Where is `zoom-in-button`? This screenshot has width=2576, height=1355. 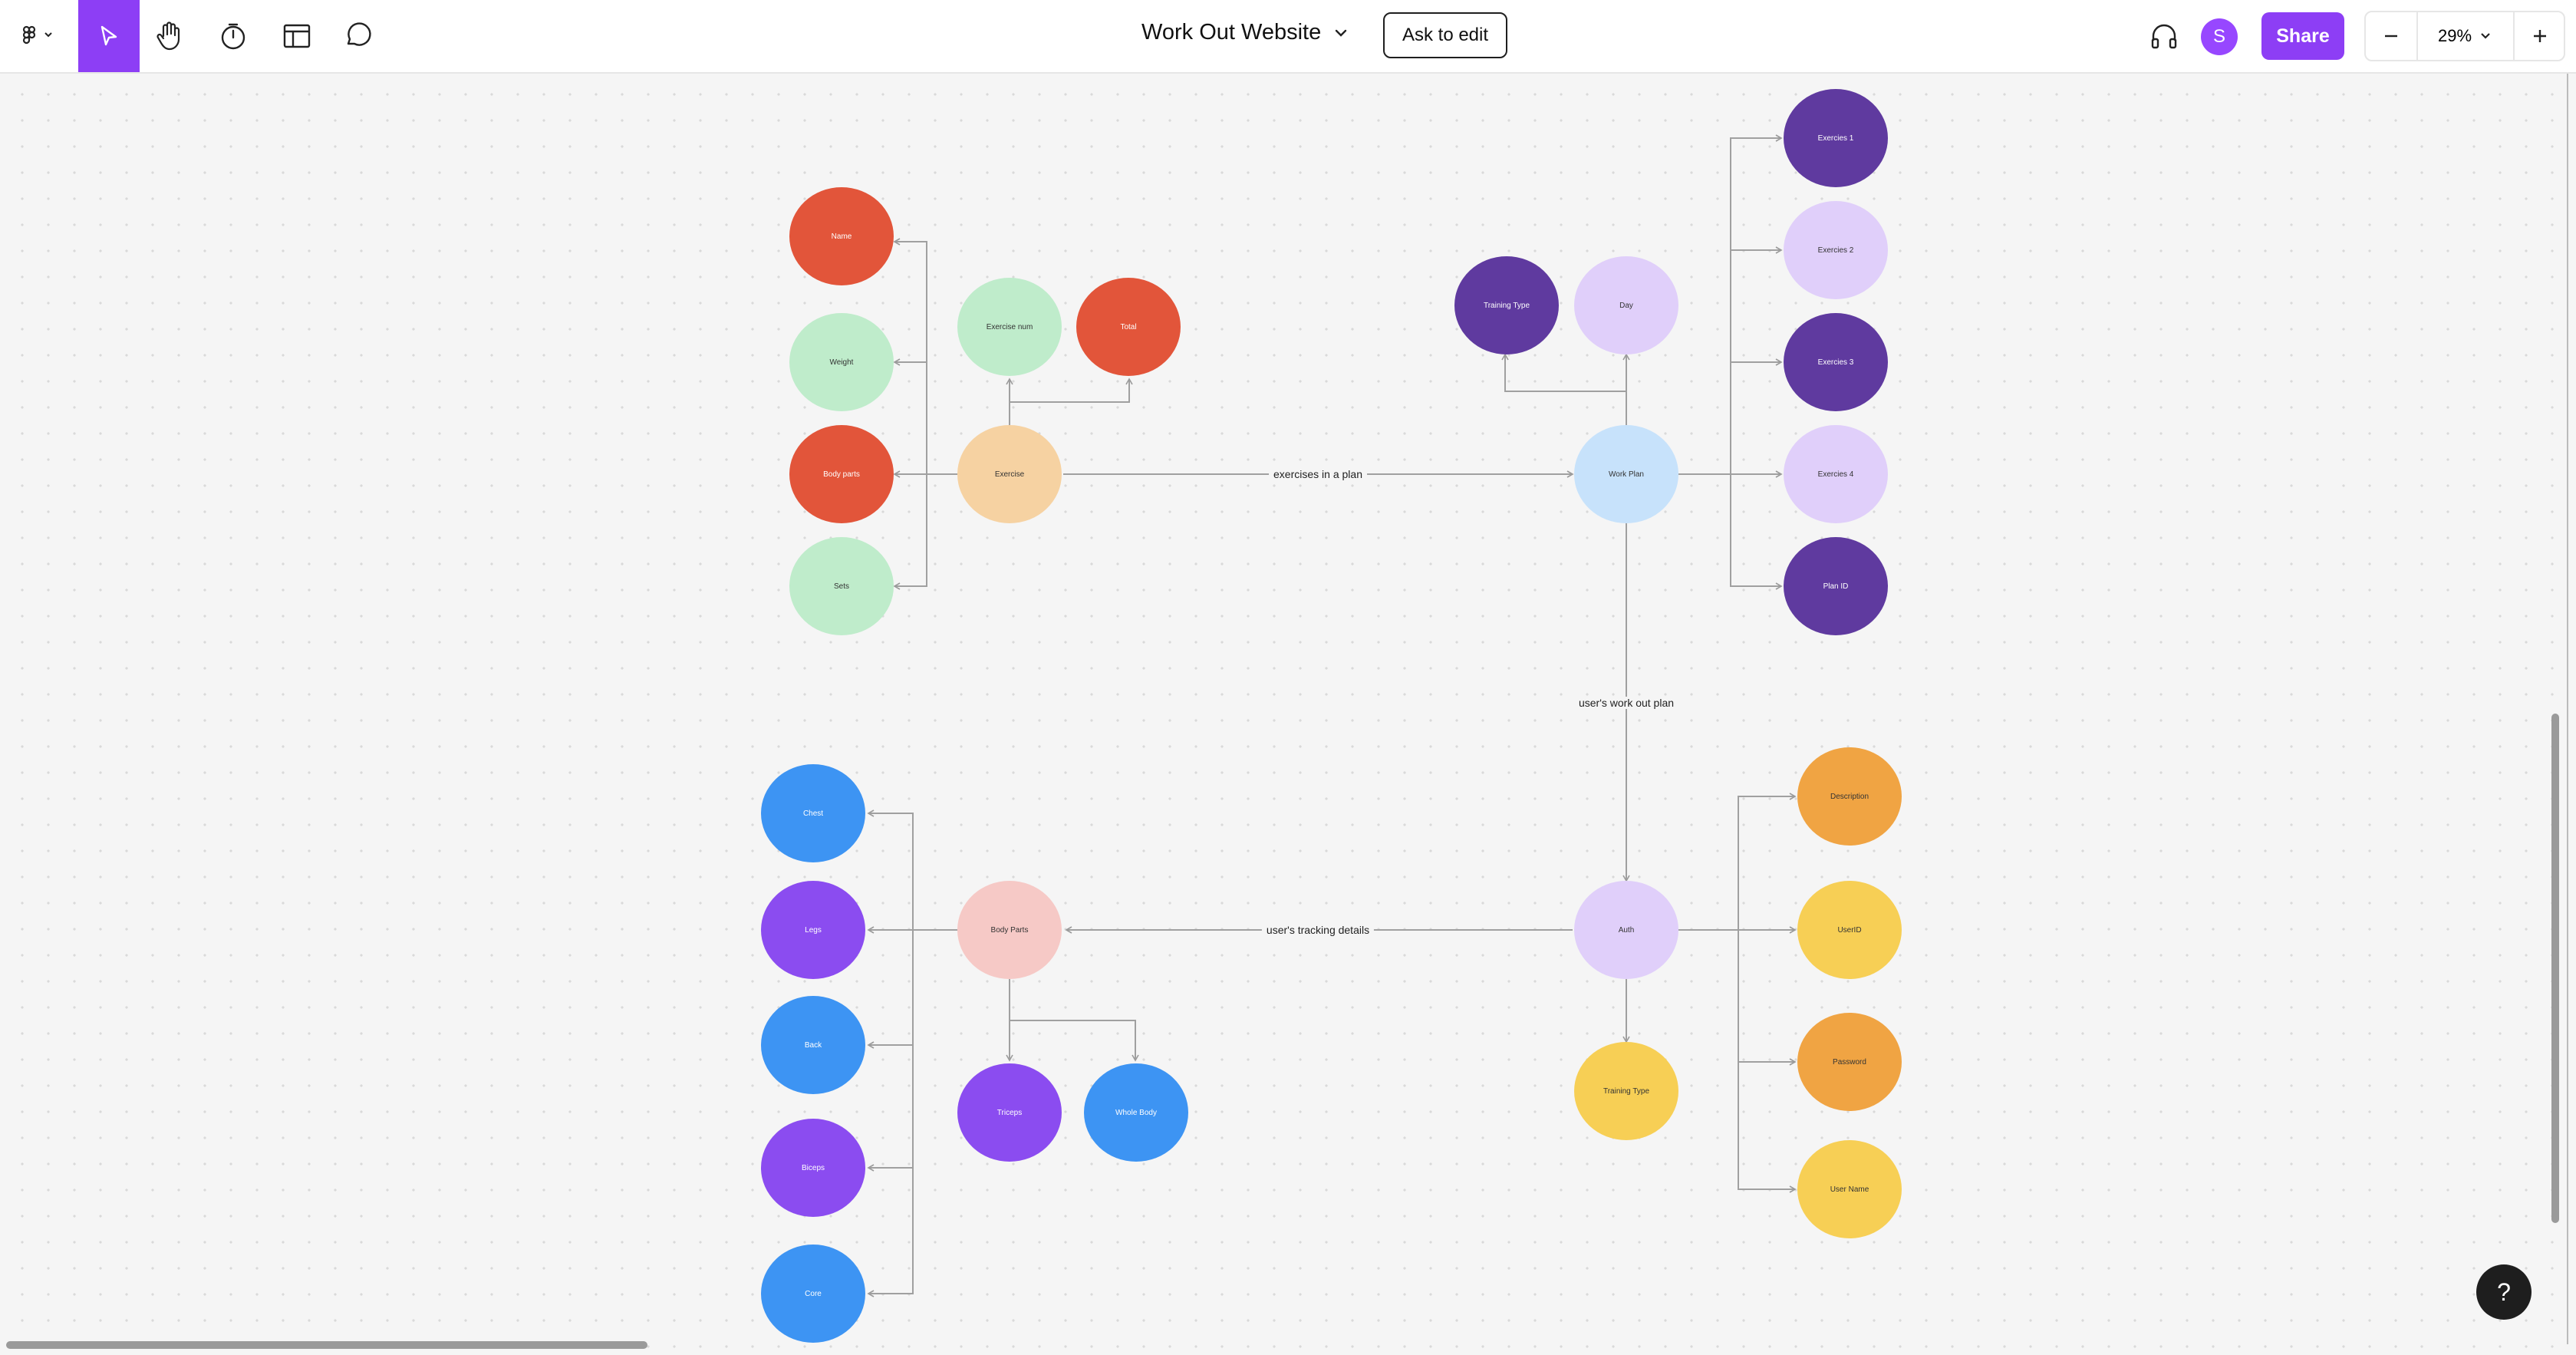
zoom-in-button is located at coordinates (2539, 36).